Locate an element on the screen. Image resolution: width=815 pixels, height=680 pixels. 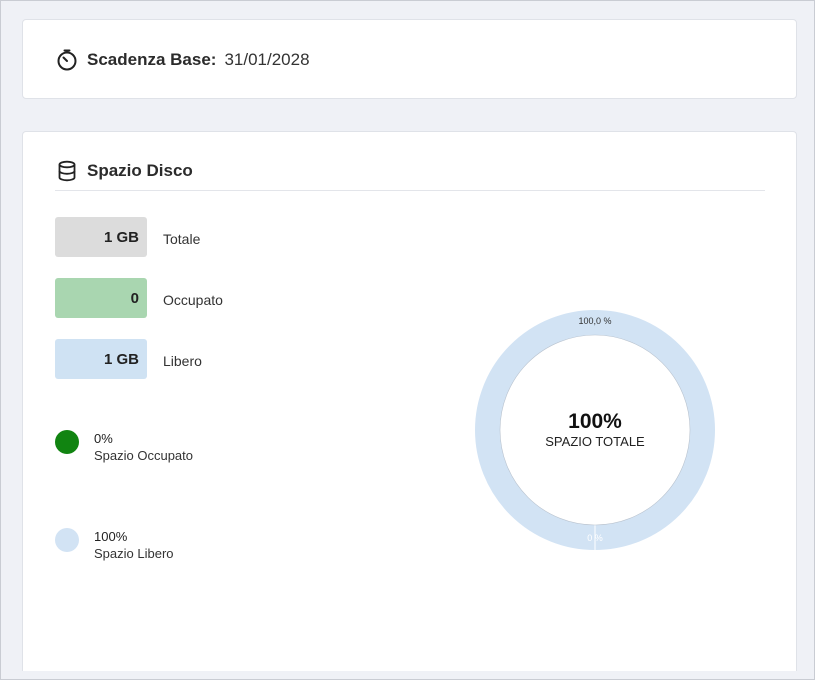
donut-center-value: 100% is located at coordinates (595, 421).